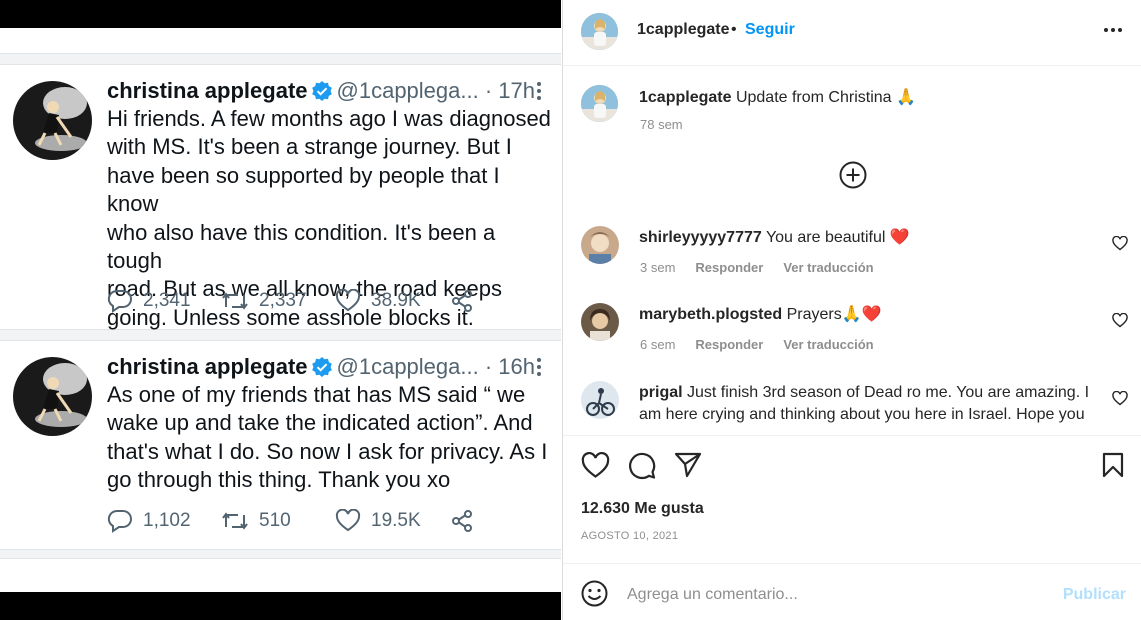 The width and height of the screenshot is (1141, 620). What do you see at coordinates (770, 30) in the screenshot?
I see `follow-button: Seguir` at bounding box center [770, 30].